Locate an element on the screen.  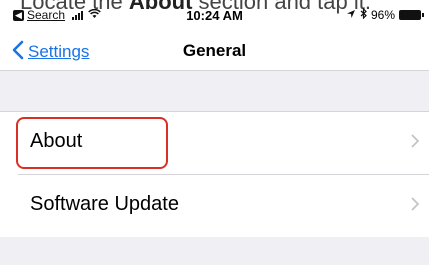
about-highlight-box is located at coordinates (92, 143).